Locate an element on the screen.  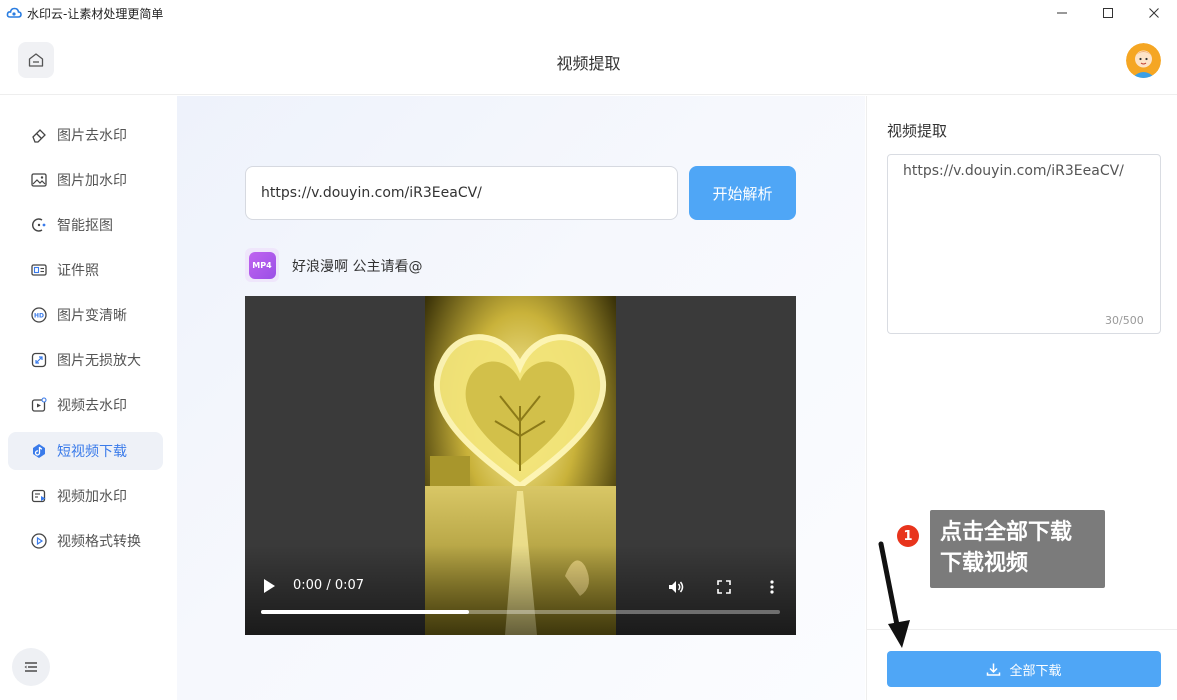
sidebar-item-label: 视频格式转换 is located at coordinates (99, 542).